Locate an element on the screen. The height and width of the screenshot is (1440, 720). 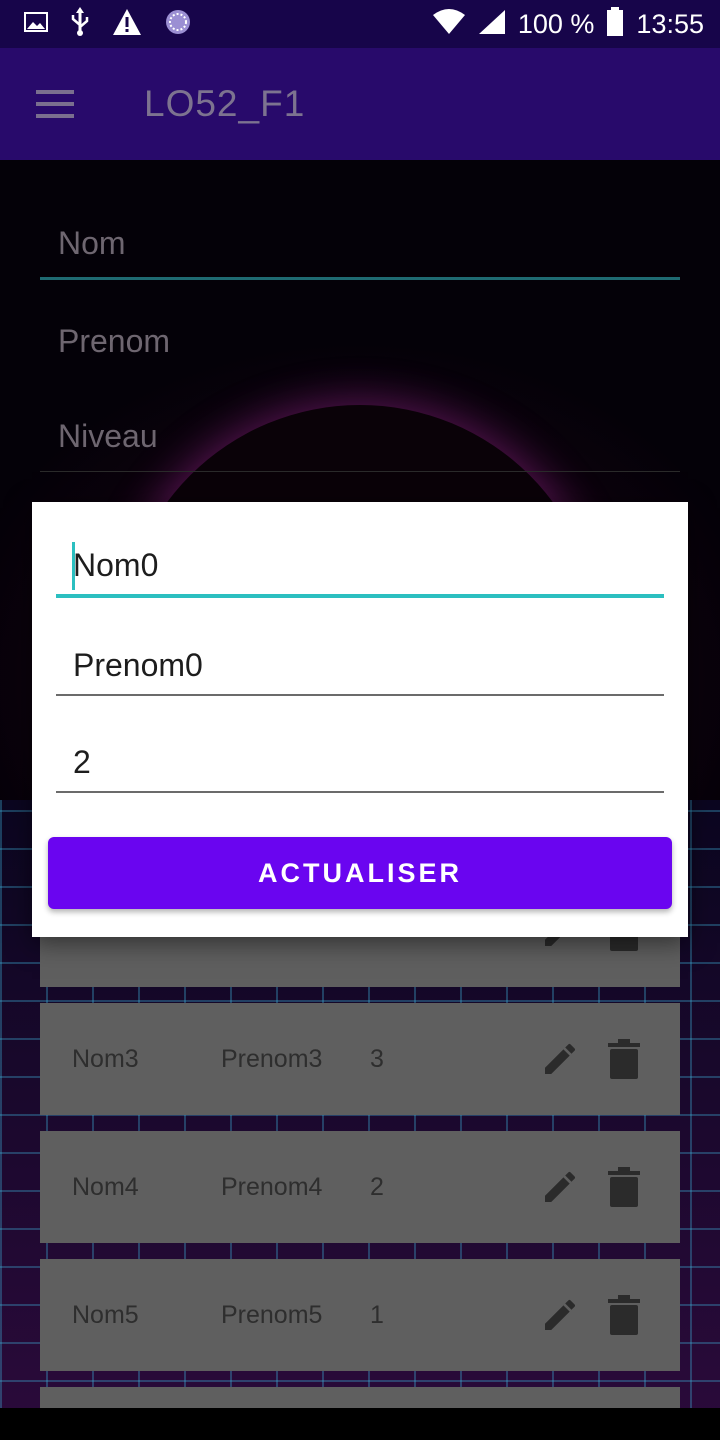
signal-icon is located at coordinates (492, 24).